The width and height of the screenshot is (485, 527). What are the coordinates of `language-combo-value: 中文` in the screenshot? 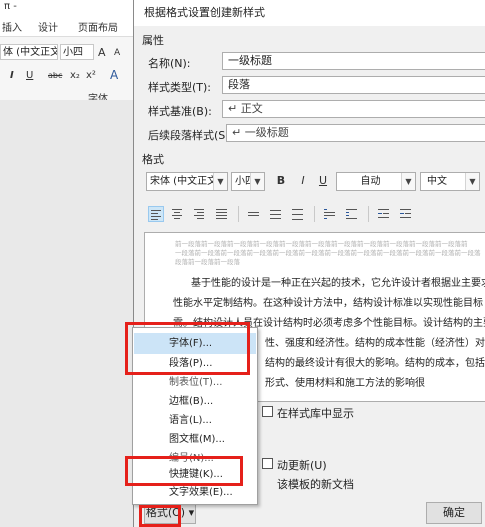 It's located at (437, 181).